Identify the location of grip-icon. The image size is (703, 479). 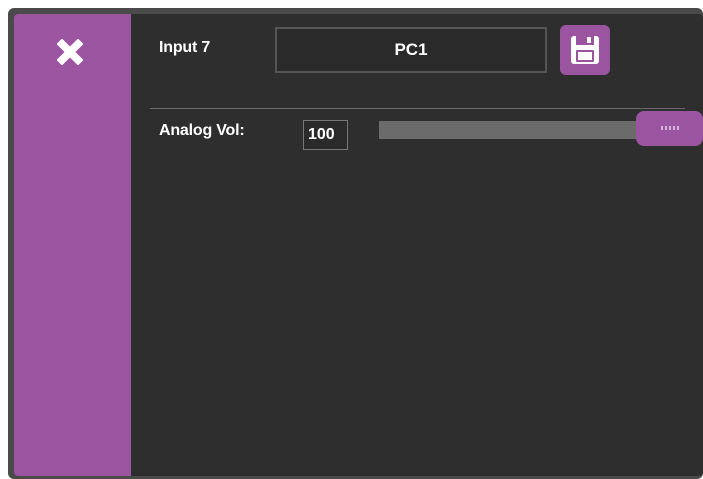
(670, 128).